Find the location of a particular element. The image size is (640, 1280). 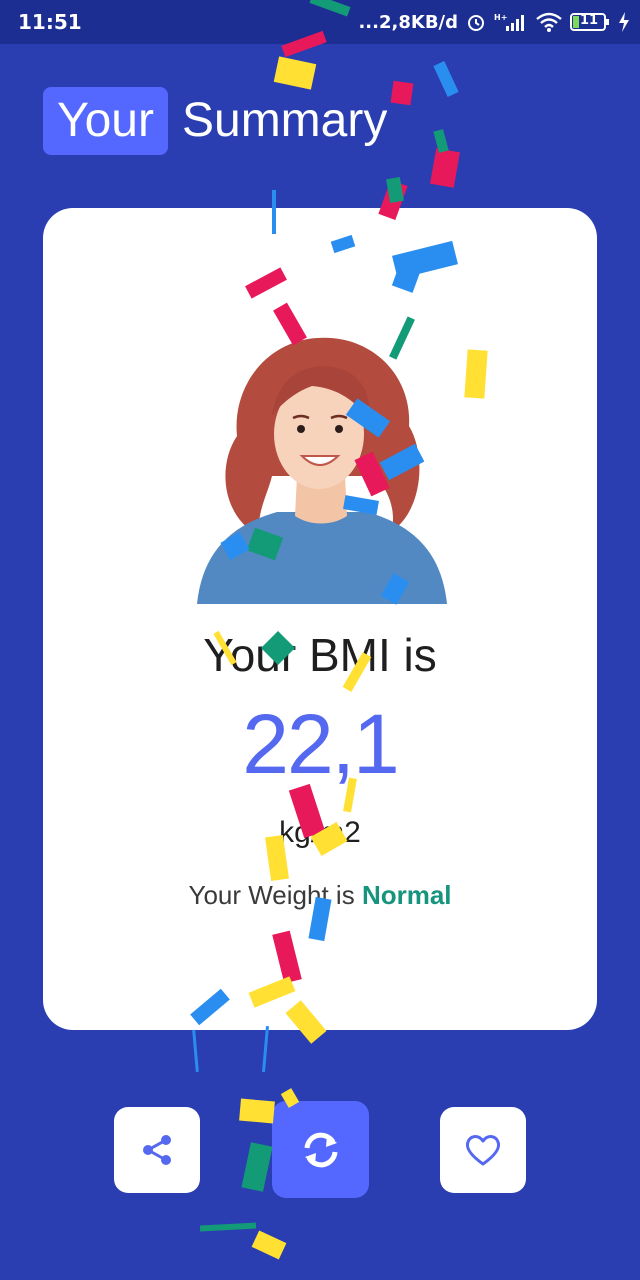

status-bar: 11:51 ...2,8KB/d H+ 11 is located at coordinates (320, 22).